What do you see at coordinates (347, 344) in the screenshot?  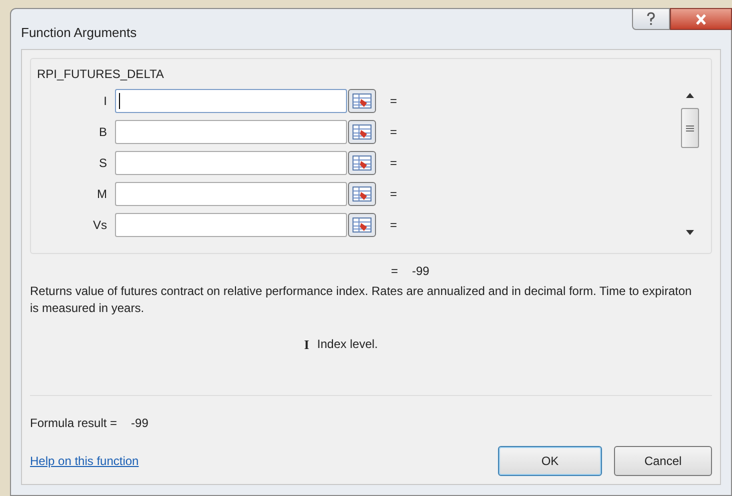 I see `argument-description: Index level.` at bounding box center [347, 344].